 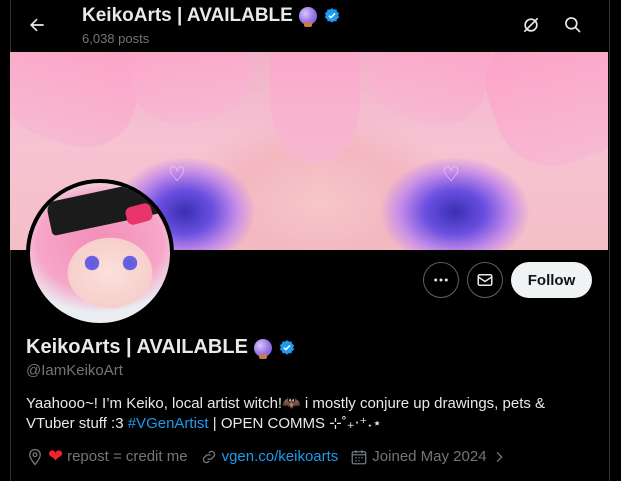 What do you see at coordinates (359, 456) in the screenshot?
I see `calendar-icon` at bounding box center [359, 456].